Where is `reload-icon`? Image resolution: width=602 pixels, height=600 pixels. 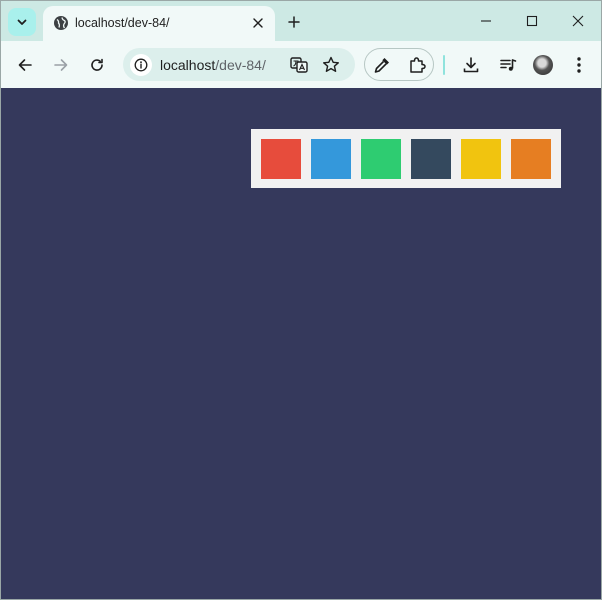 reload-icon is located at coordinates (97, 64).